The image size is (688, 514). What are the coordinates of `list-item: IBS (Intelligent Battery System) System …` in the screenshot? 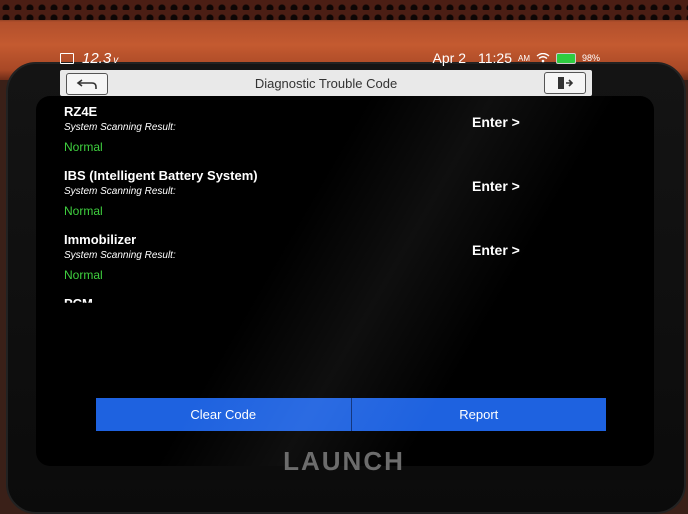 It's located at (330, 196).